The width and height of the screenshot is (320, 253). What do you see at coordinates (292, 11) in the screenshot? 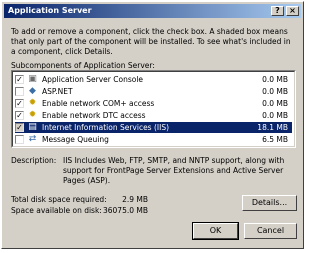
I see `close-button: ×` at bounding box center [292, 11].